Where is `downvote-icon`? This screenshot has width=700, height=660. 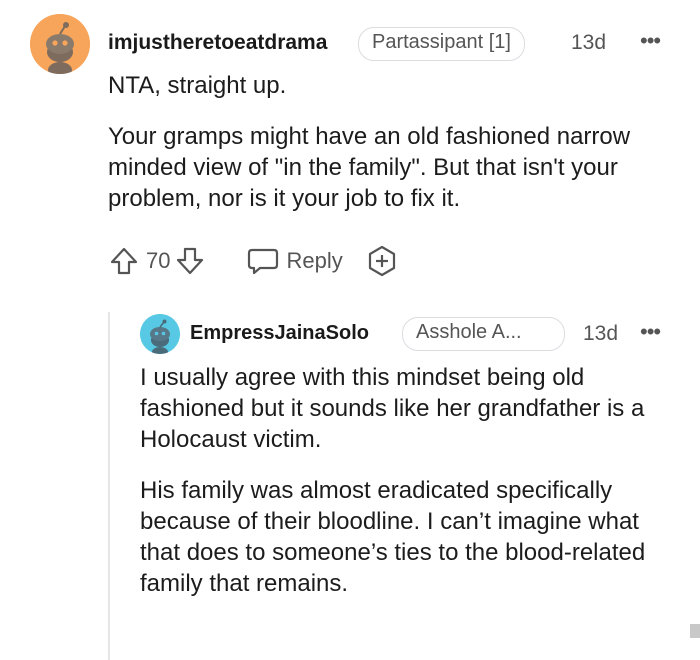 downvote-icon is located at coordinates (190, 261).